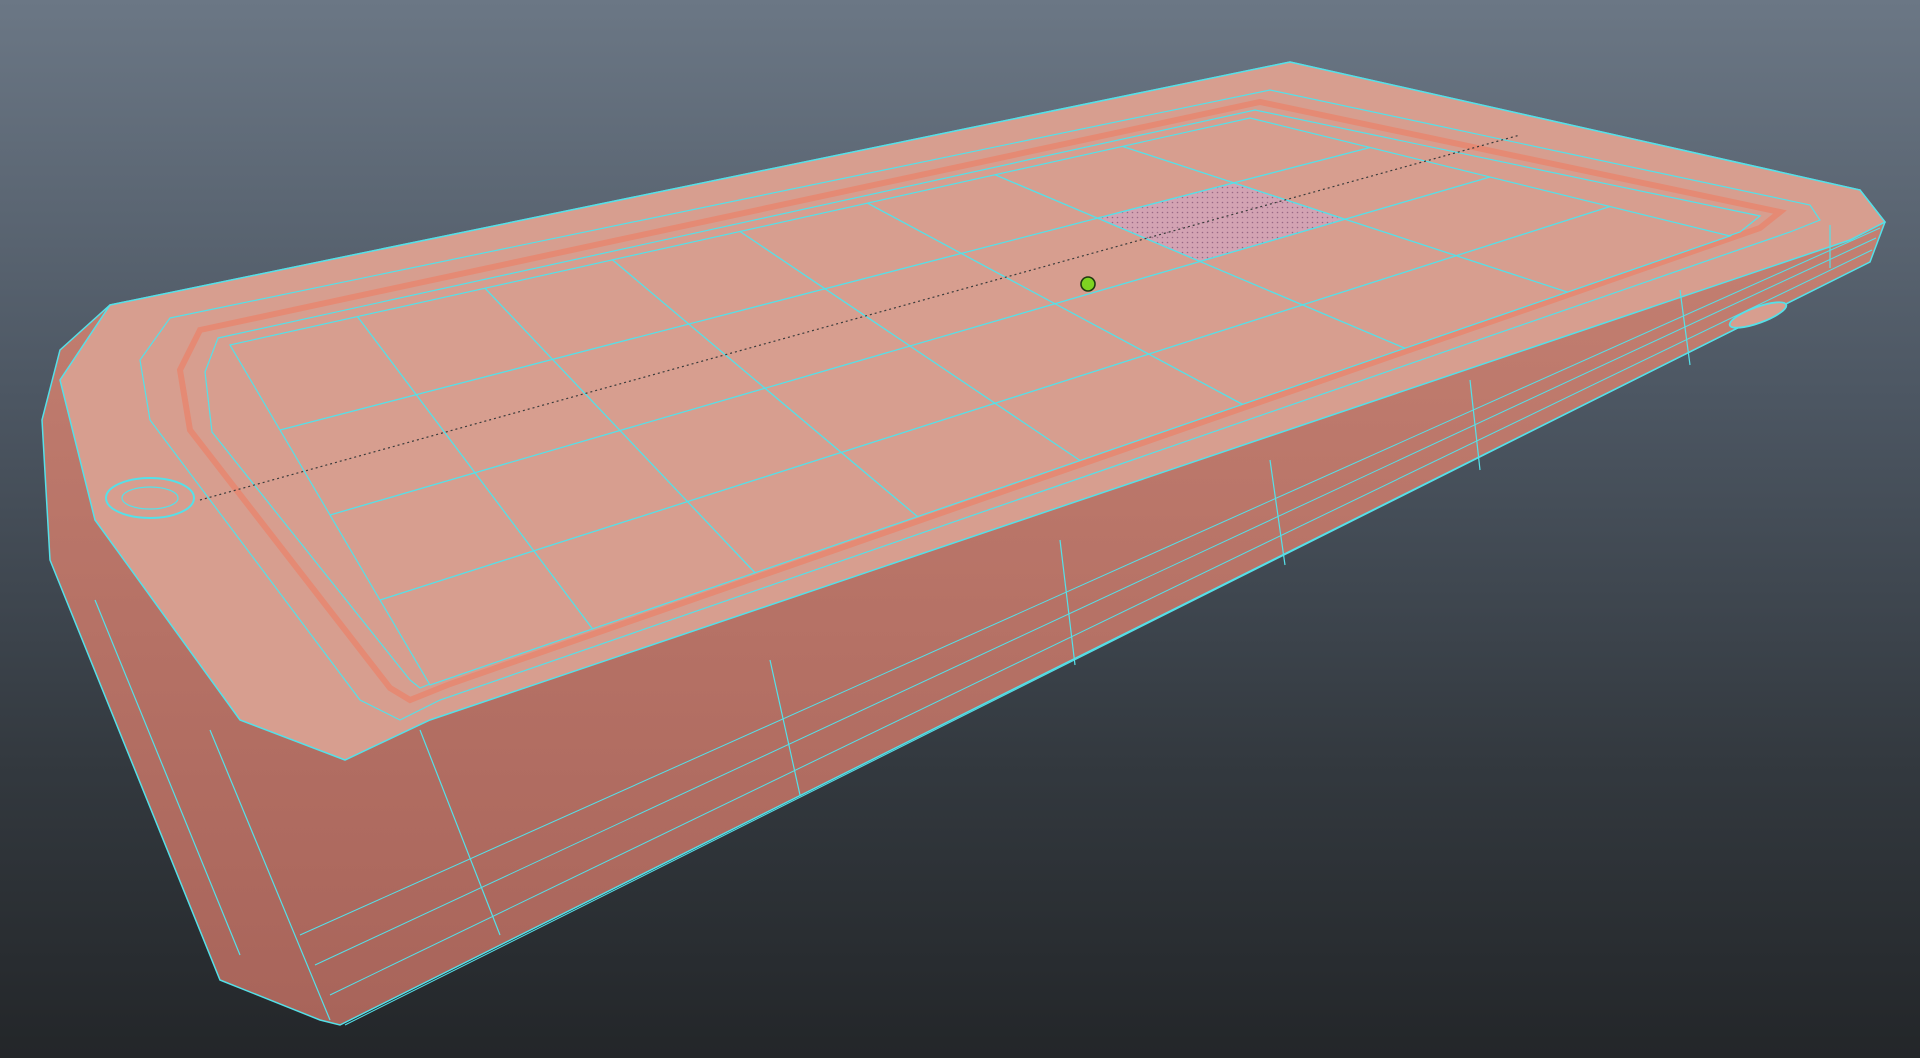  What do you see at coordinates (150, 498) in the screenshot?
I see `speaker-slot` at bounding box center [150, 498].